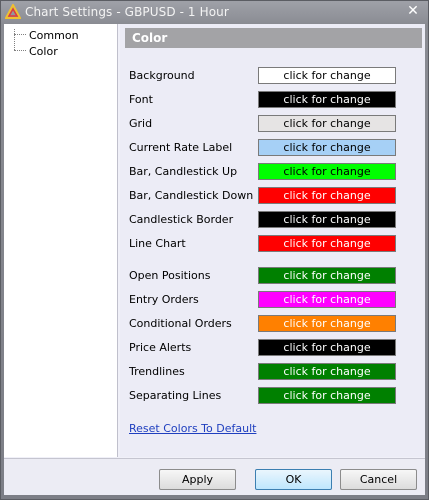  I want to click on window-title: Chart Settings - GBPUSD - 1 Hour, so click(127, 12).